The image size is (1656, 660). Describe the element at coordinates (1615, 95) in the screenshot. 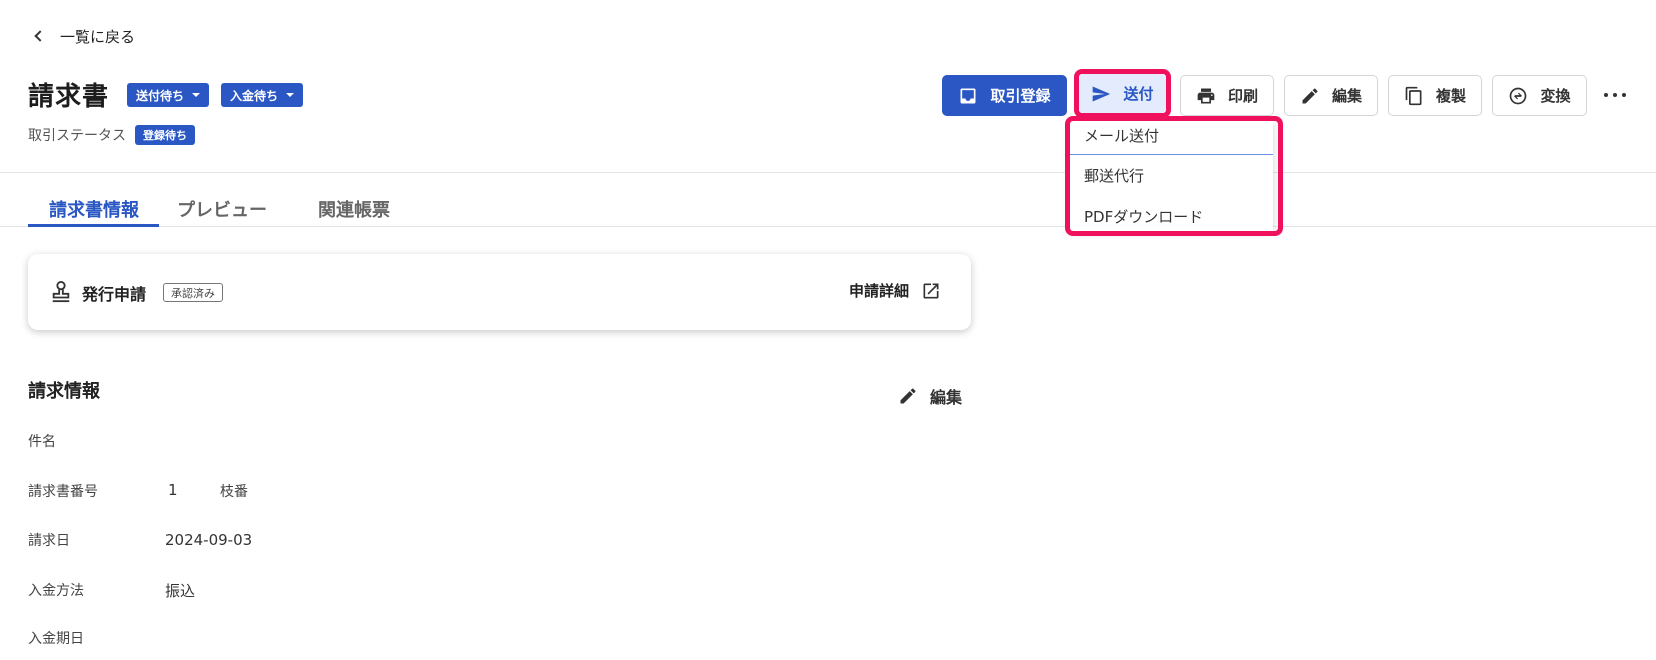

I see `more-options-icon` at that location.